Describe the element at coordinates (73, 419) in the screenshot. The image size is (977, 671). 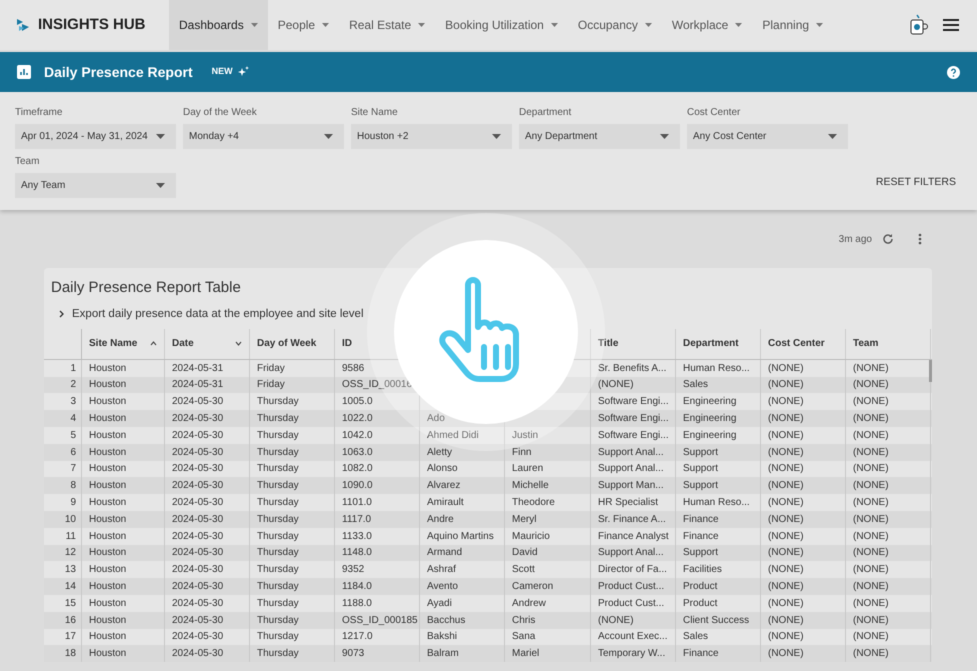
I see `row-number: 4` at that location.